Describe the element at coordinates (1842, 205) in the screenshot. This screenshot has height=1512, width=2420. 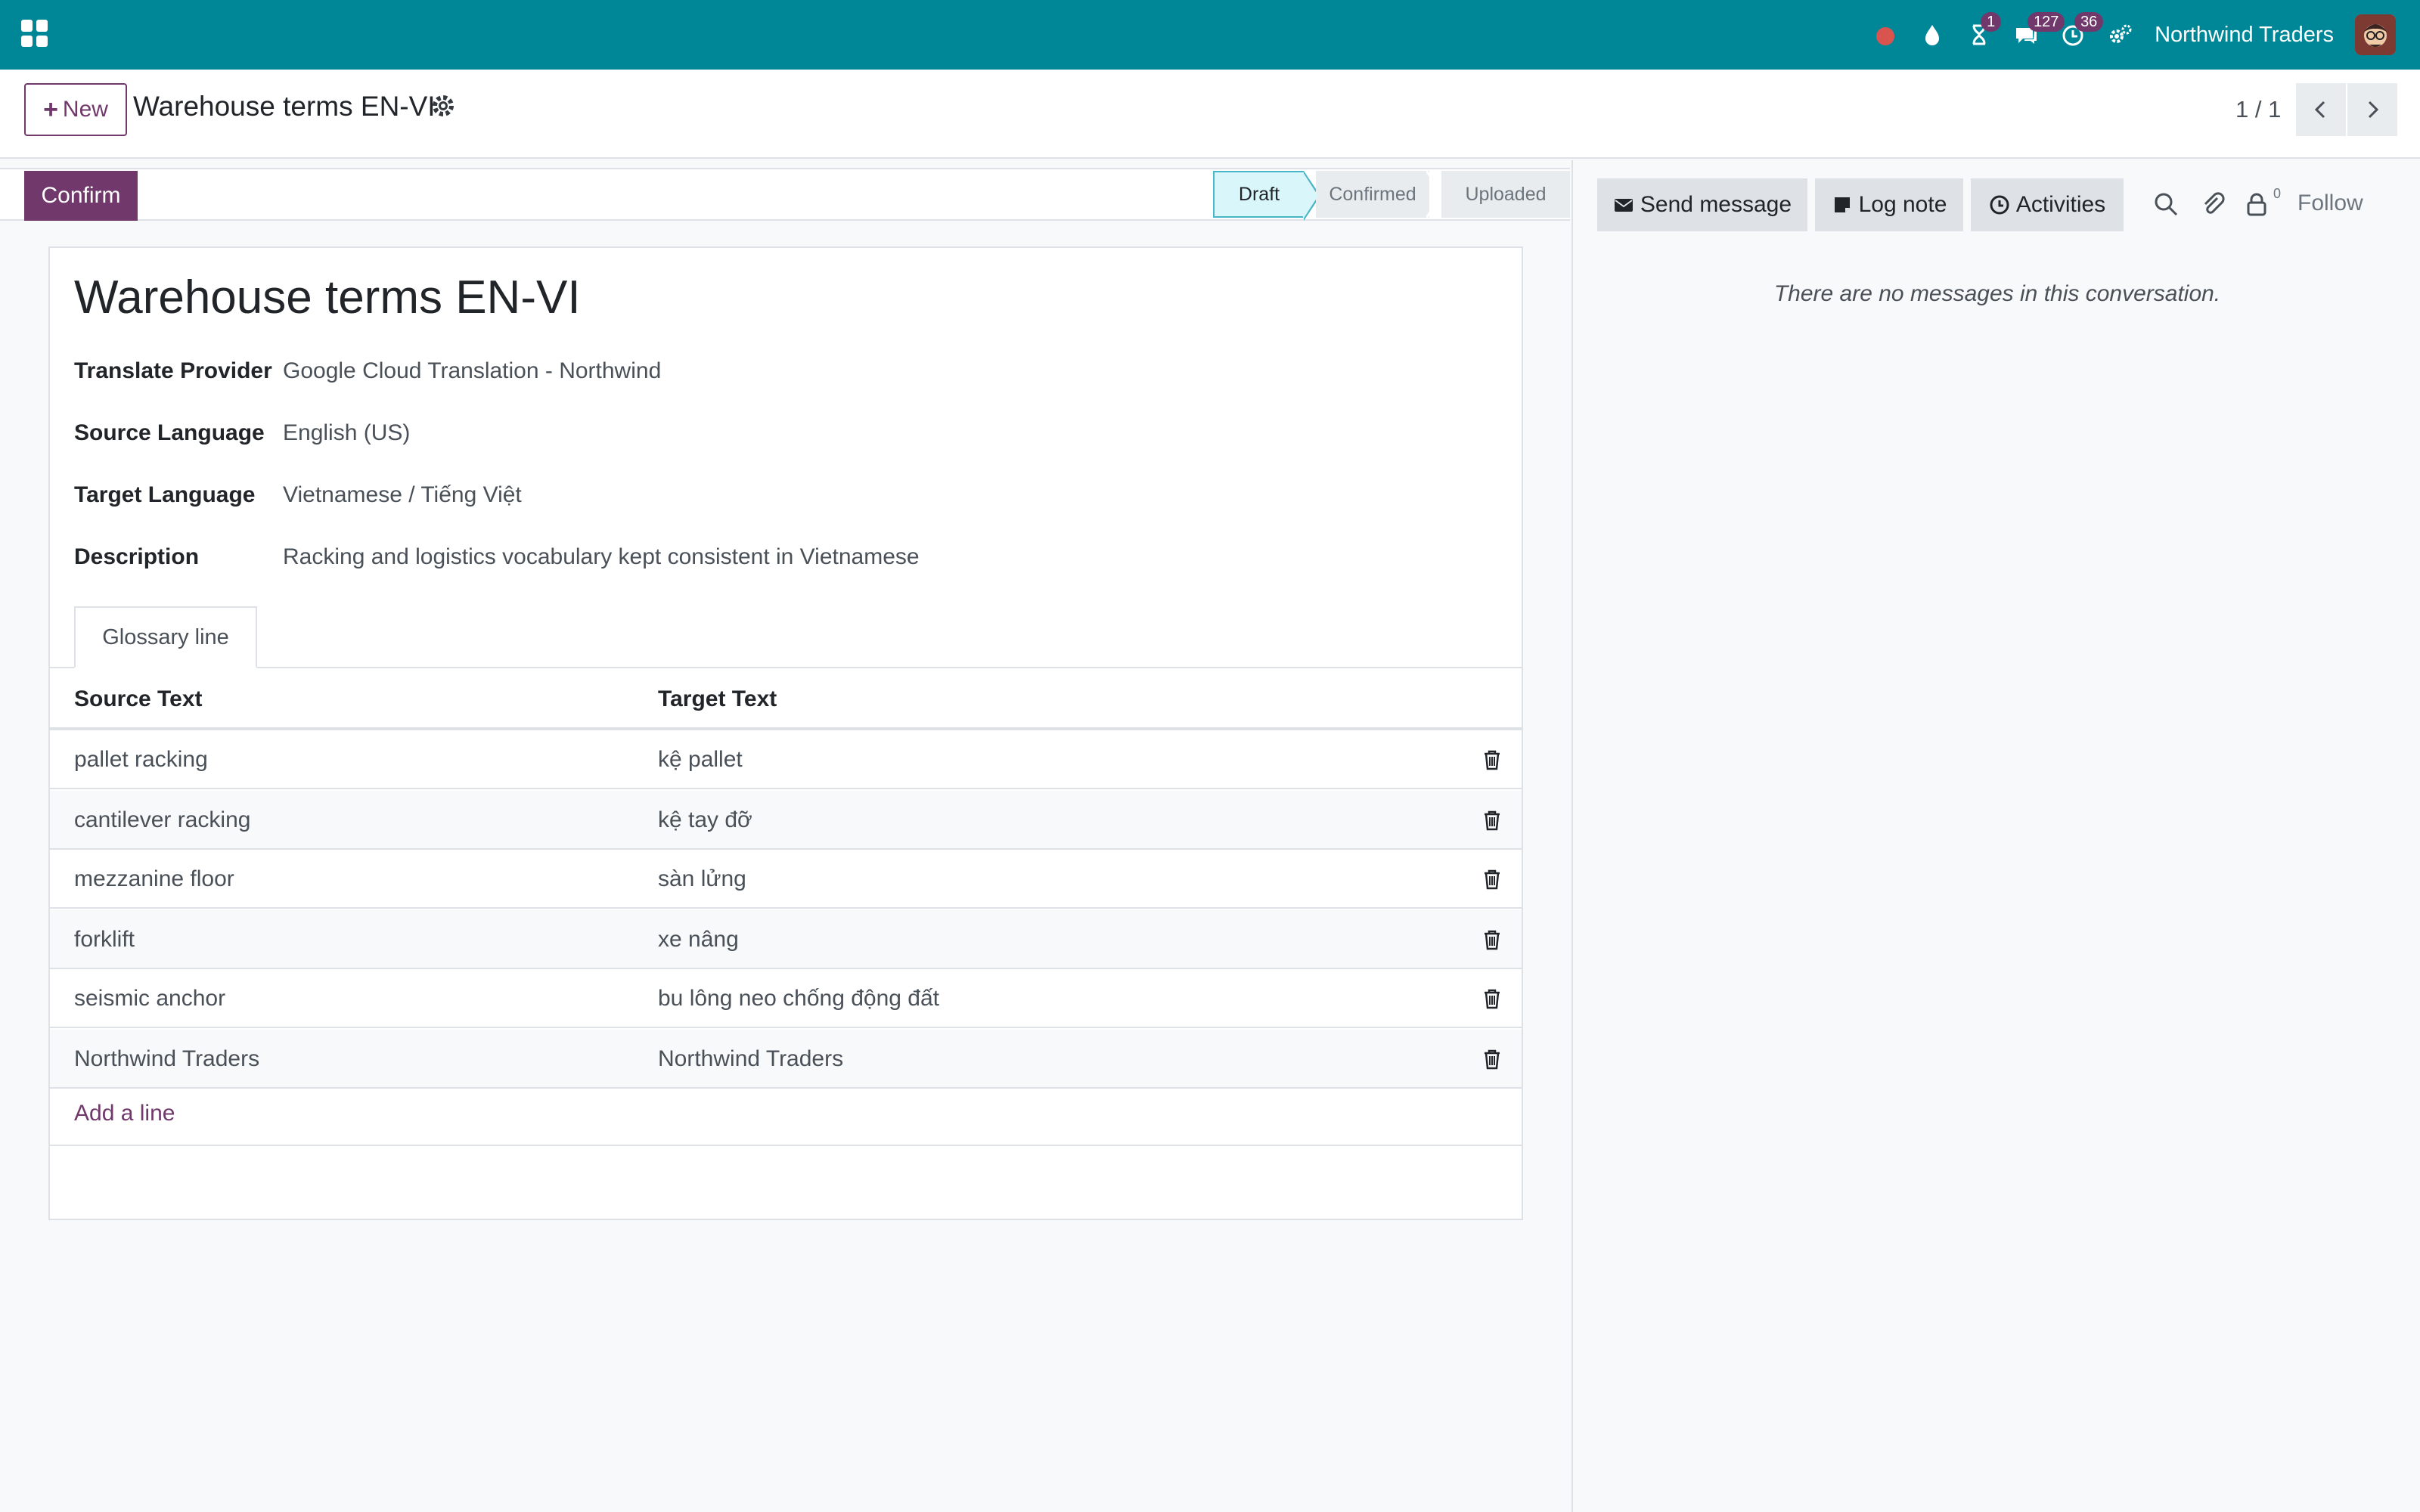
I see `note-icon` at that location.